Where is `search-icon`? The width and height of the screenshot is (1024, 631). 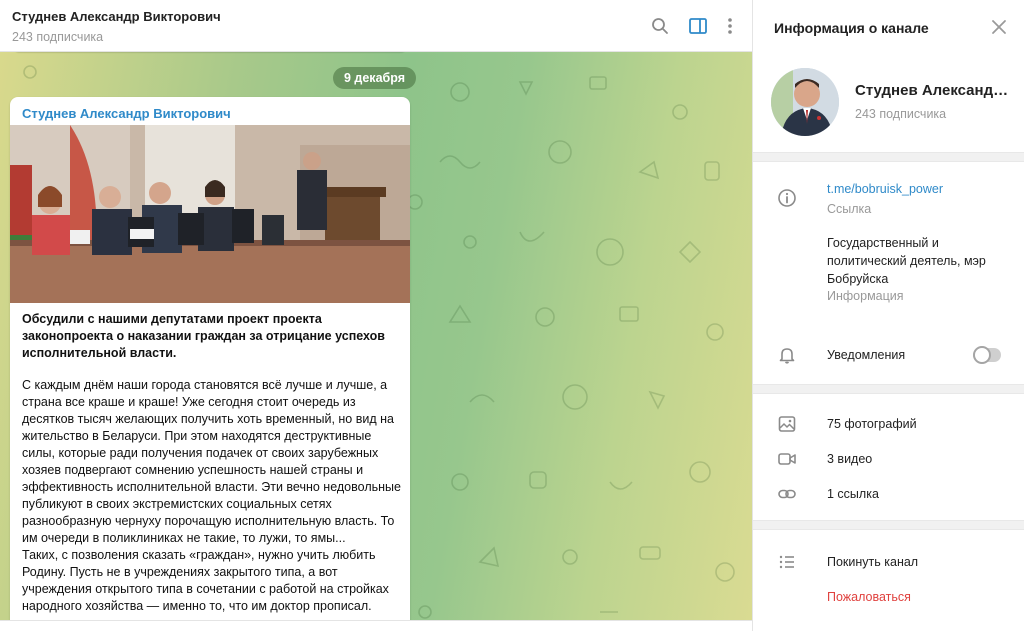 search-icon is located at coordinates (660, 26).